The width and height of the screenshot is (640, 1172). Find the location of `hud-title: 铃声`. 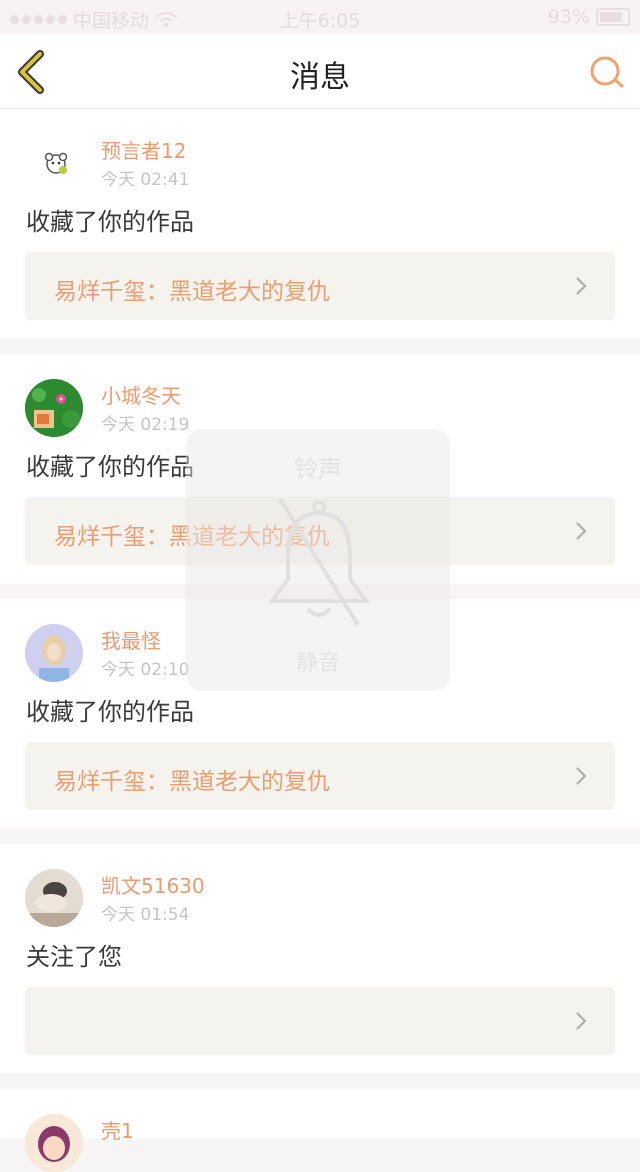

hud-title: 铃声 is located at coordinates (318, 469).